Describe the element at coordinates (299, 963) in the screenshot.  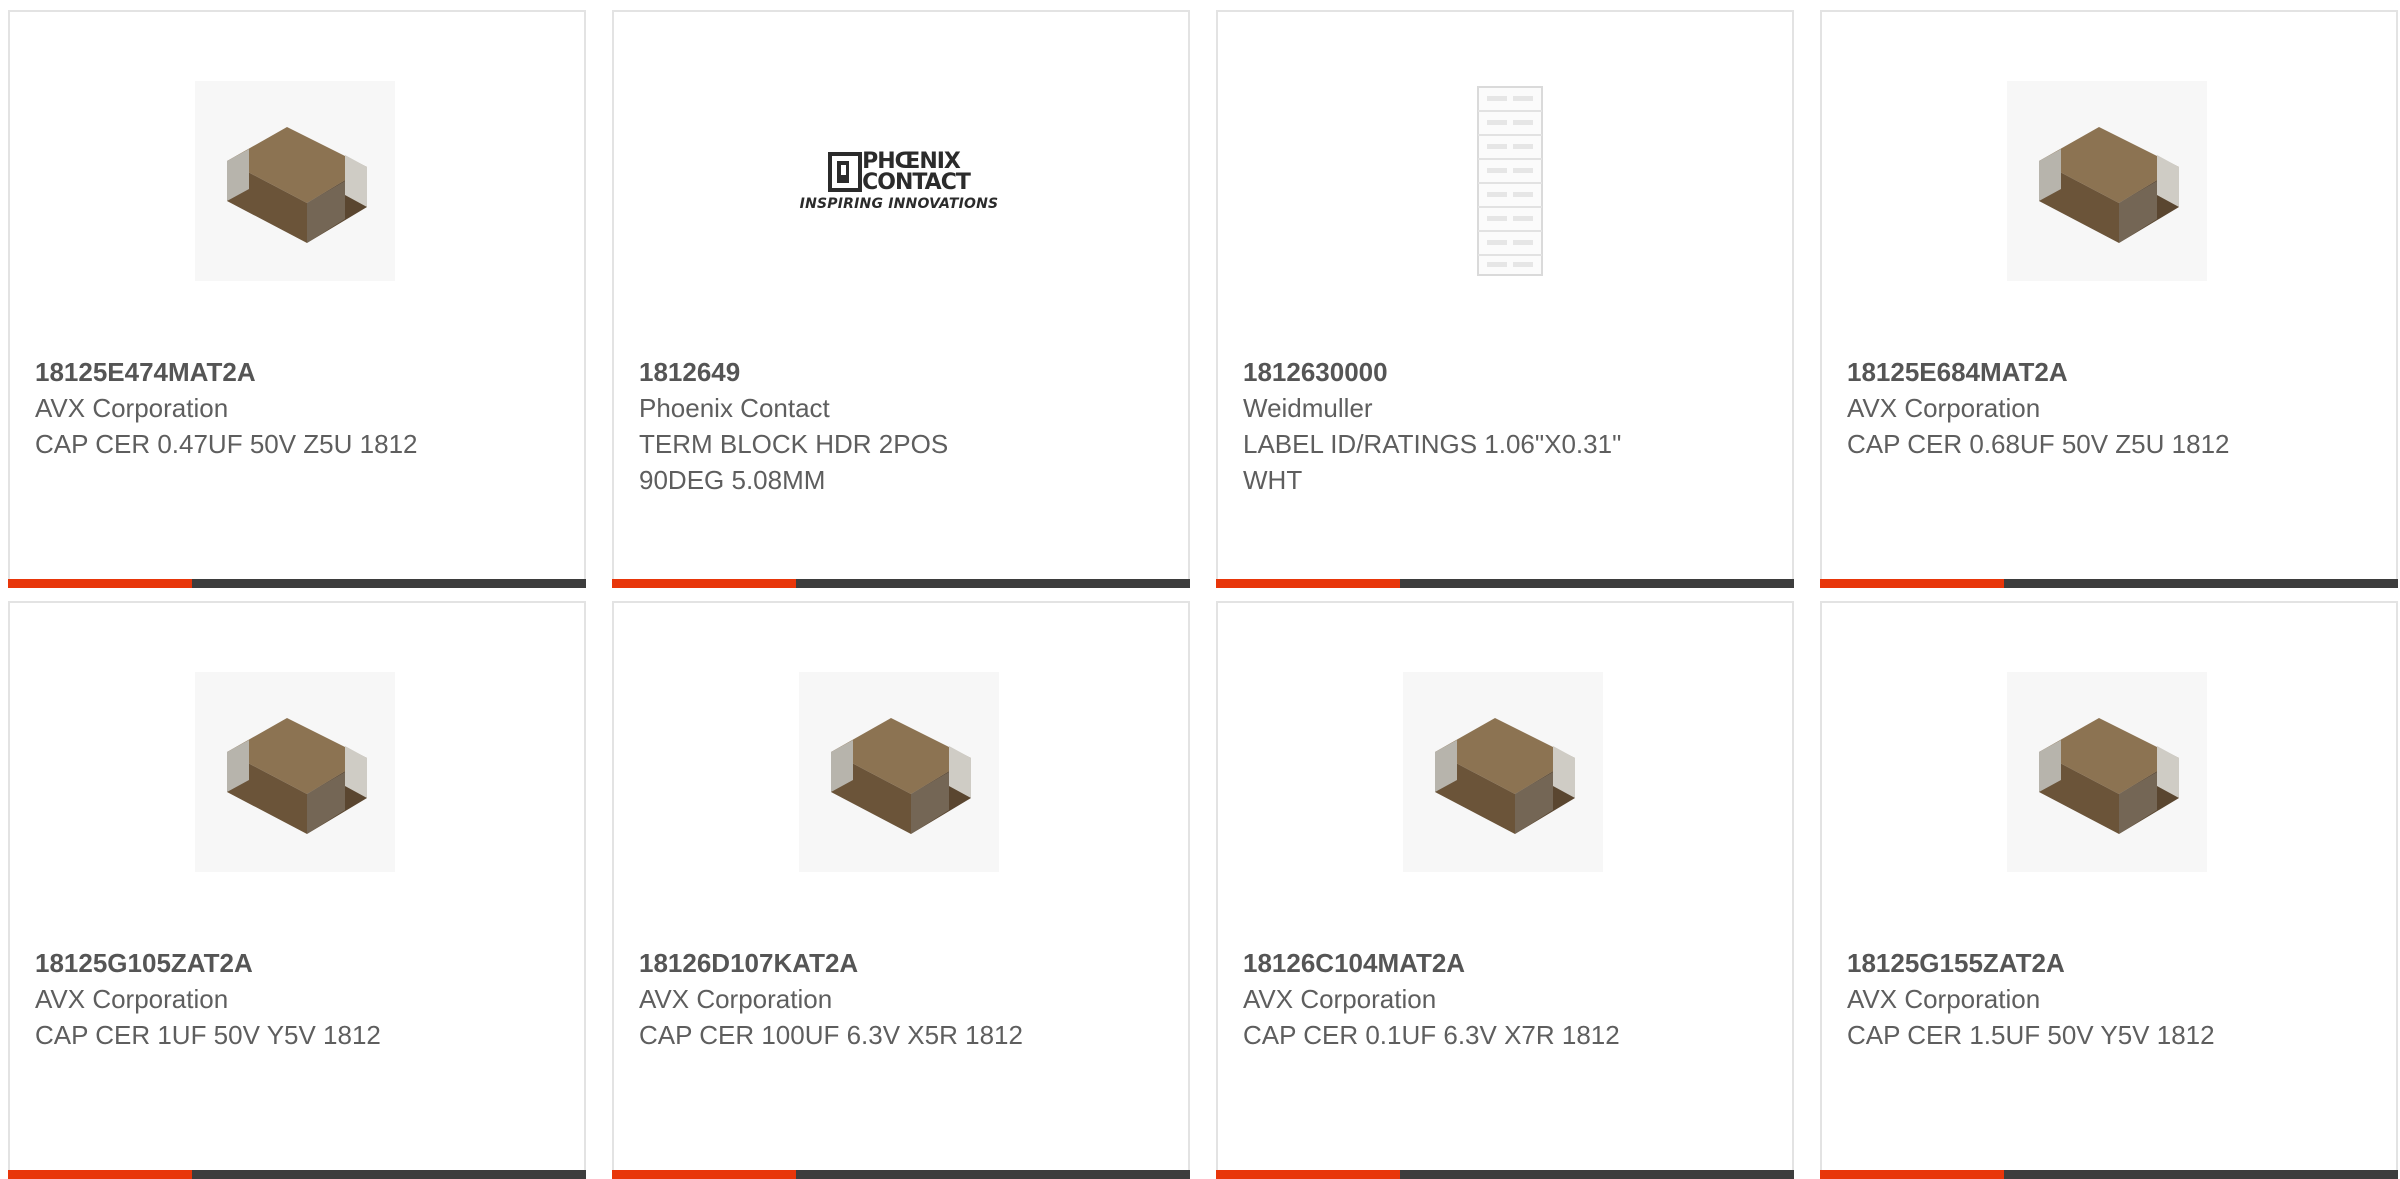
I see `part-number: 18125G105ZAT2A` at that location.